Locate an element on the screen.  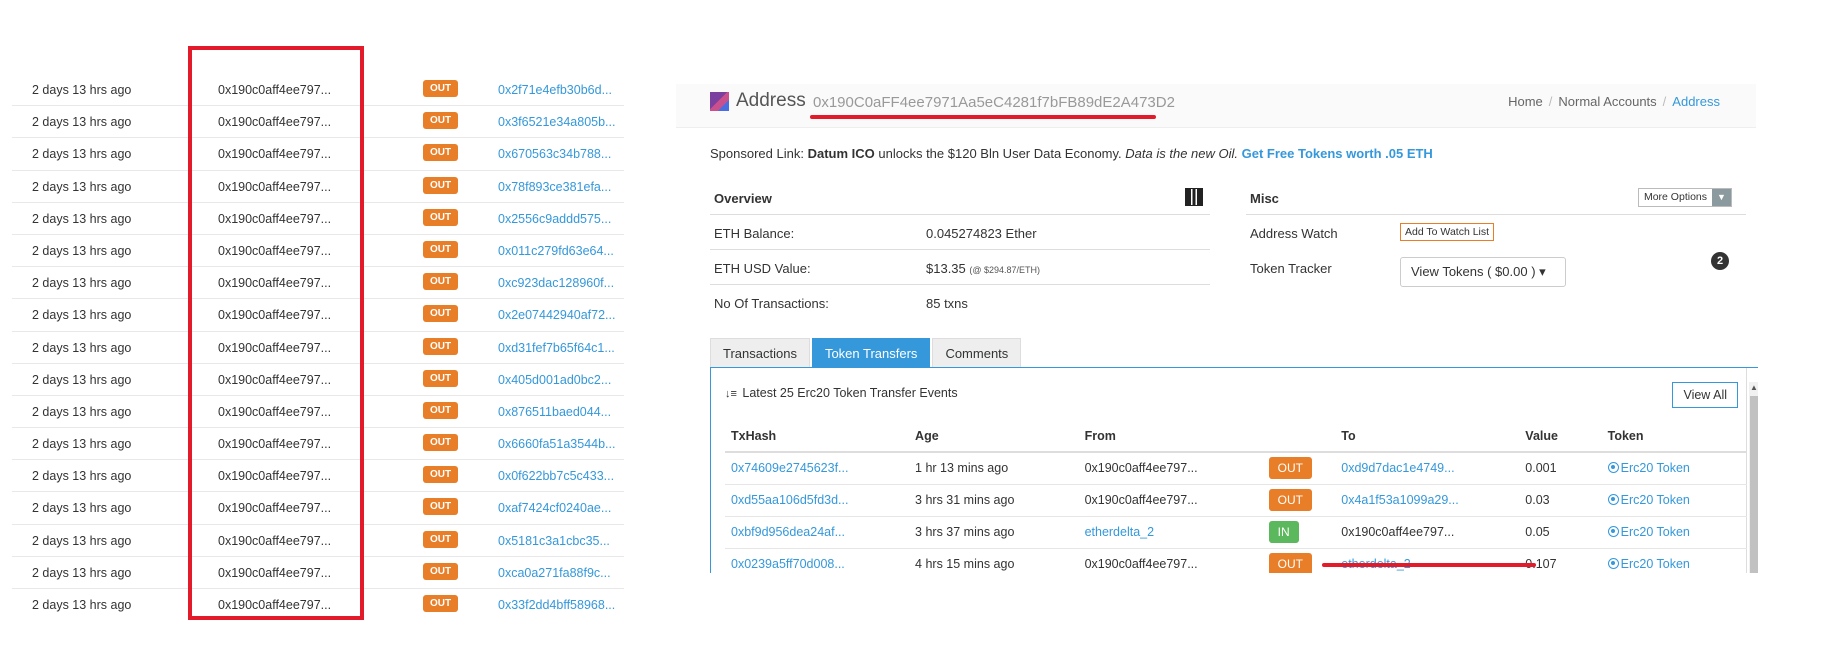
sponsored-brand: Datum ICO is located at coordinates (841, 153).